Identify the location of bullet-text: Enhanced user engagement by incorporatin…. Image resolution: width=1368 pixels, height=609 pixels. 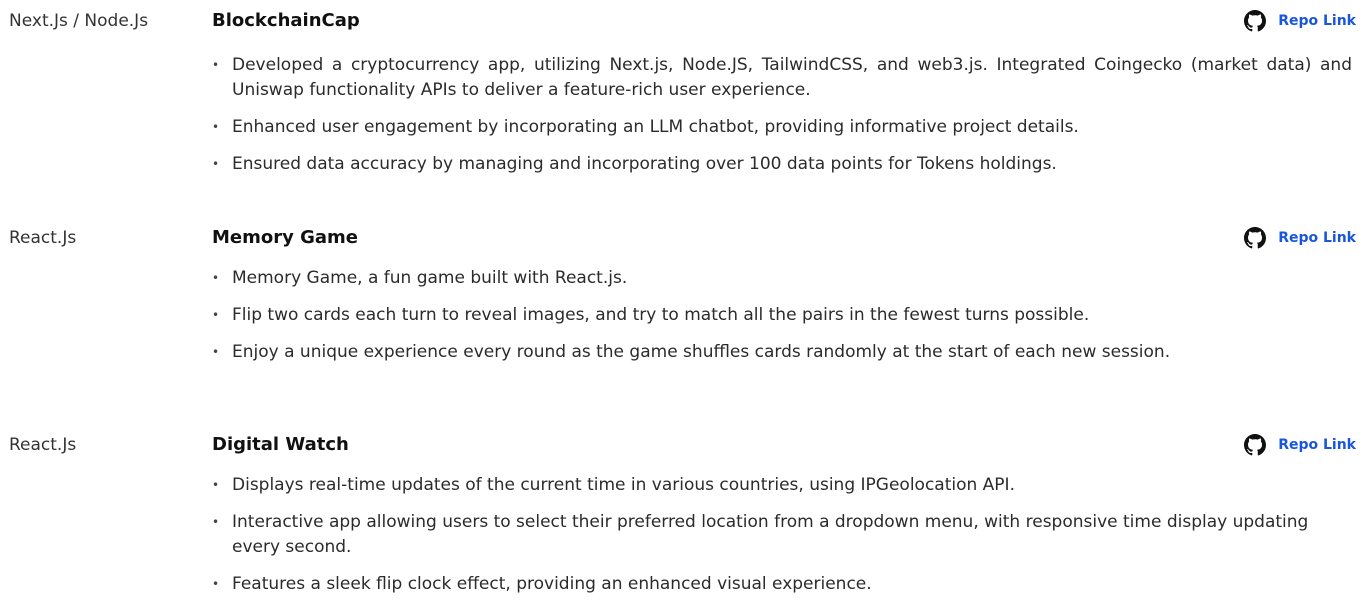
(655, 127).